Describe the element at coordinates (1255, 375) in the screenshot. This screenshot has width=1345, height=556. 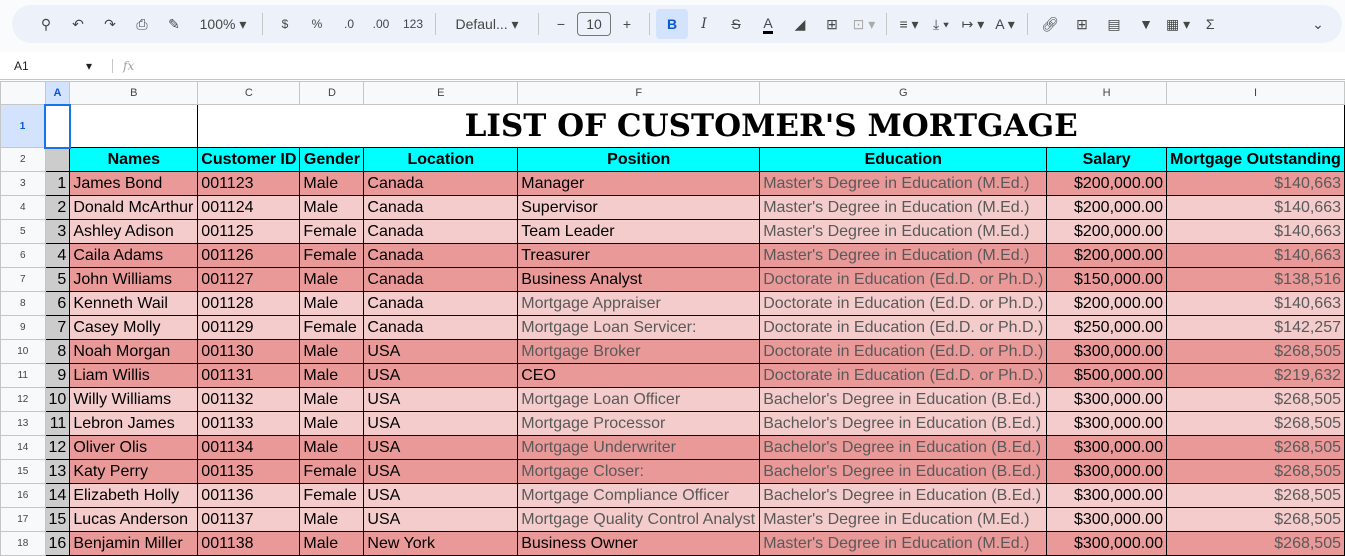
I see `mortgage-outstanding-cell: $219,632` at that location.